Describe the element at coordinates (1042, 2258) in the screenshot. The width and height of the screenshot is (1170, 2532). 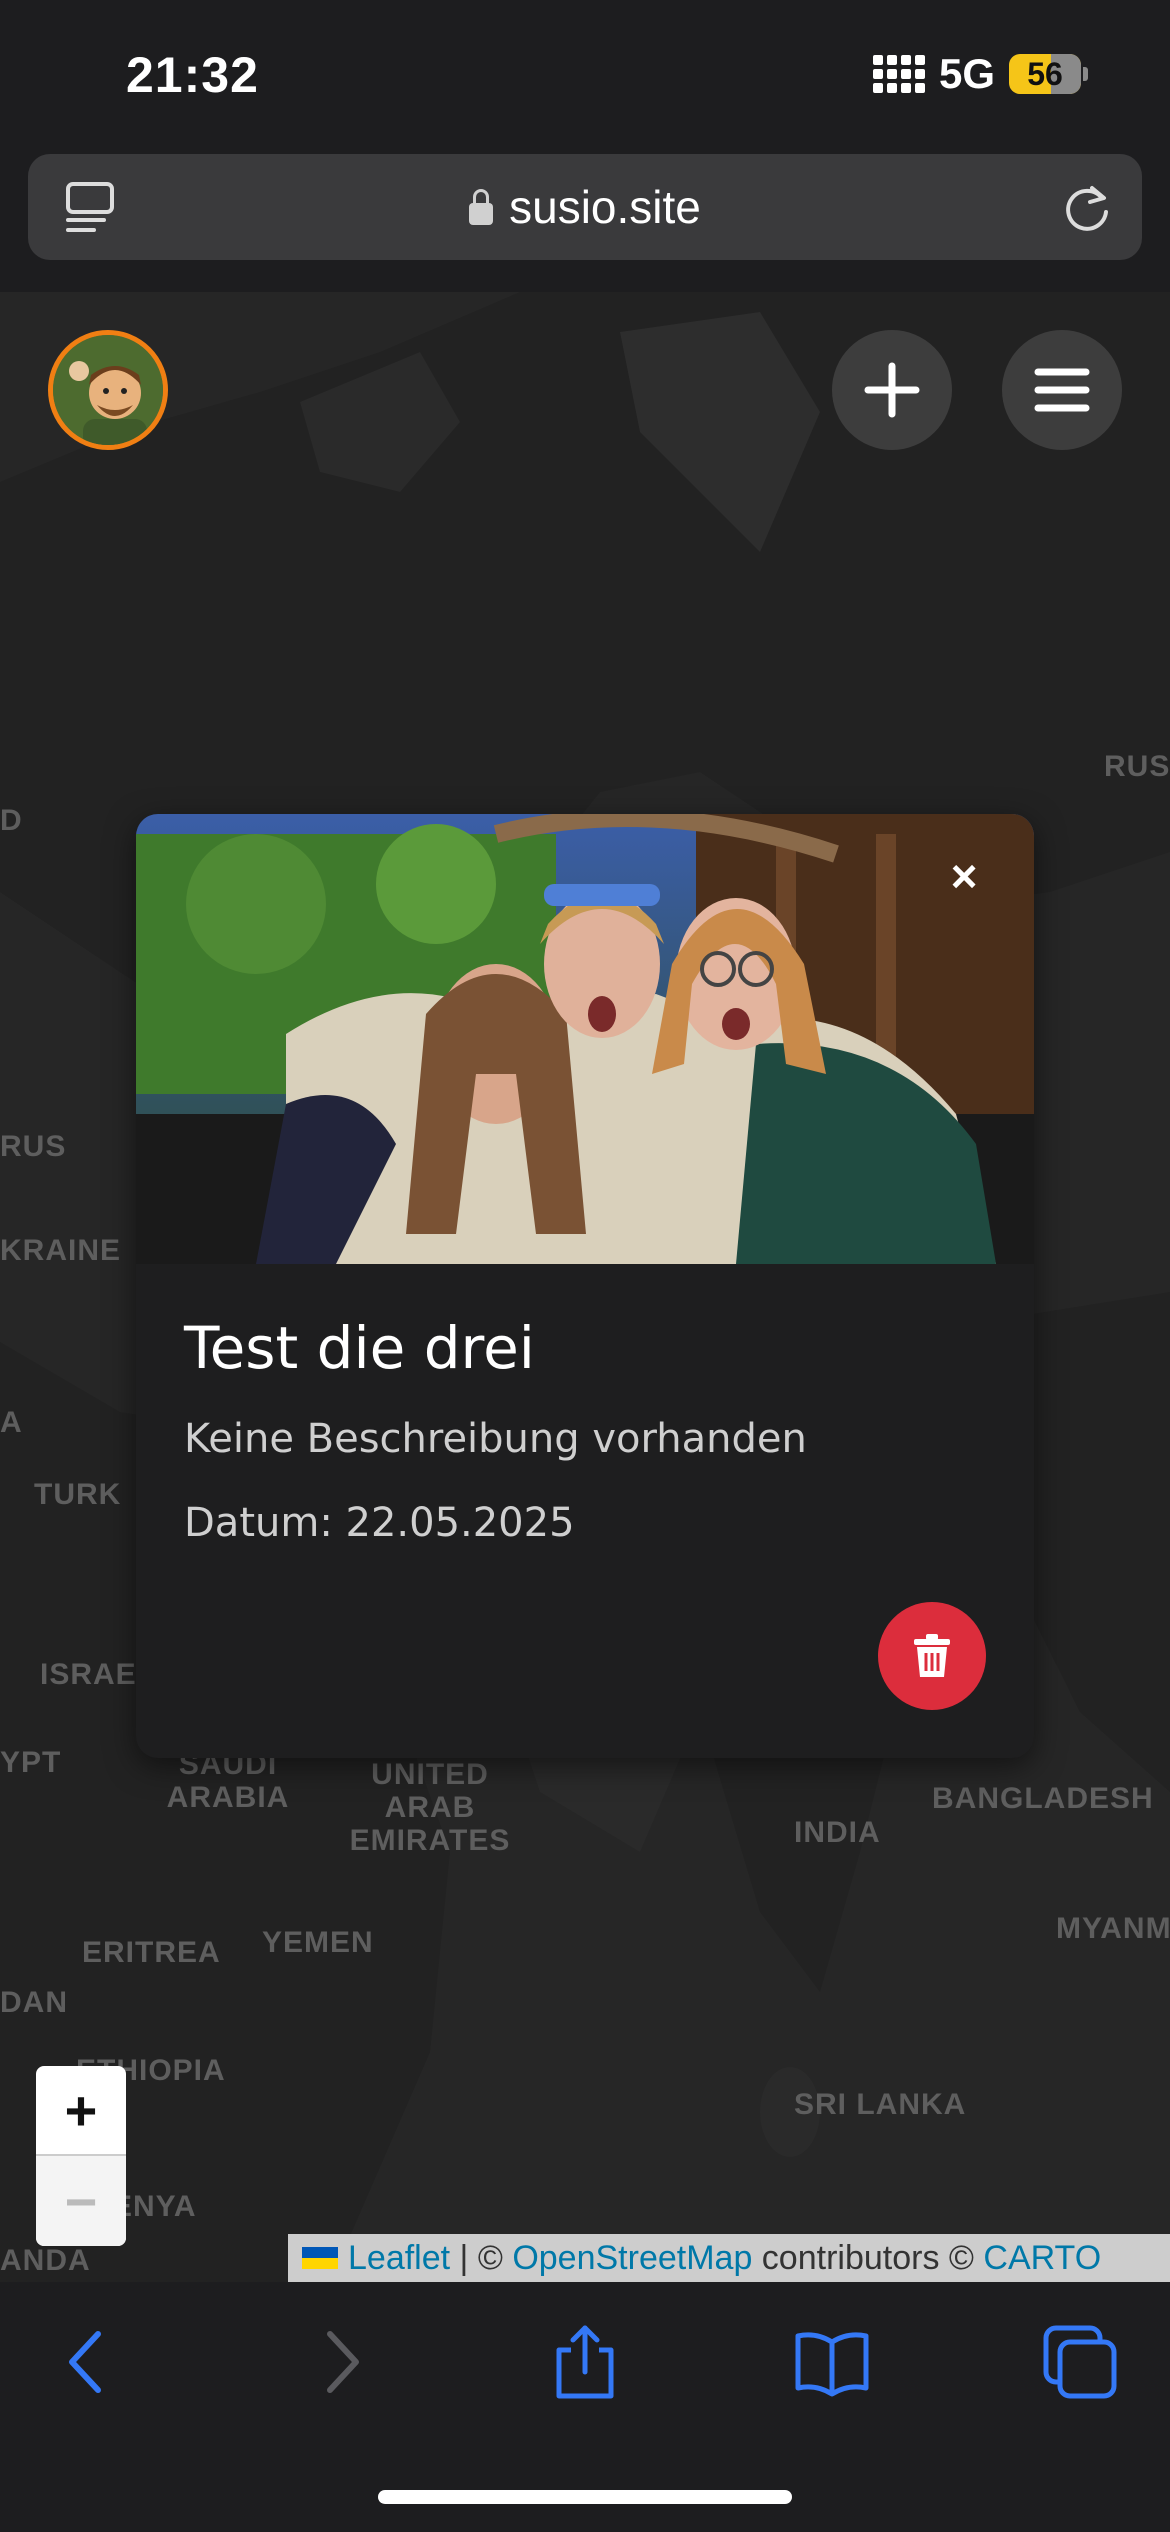
I see `carto-link: CARTO` at that location.